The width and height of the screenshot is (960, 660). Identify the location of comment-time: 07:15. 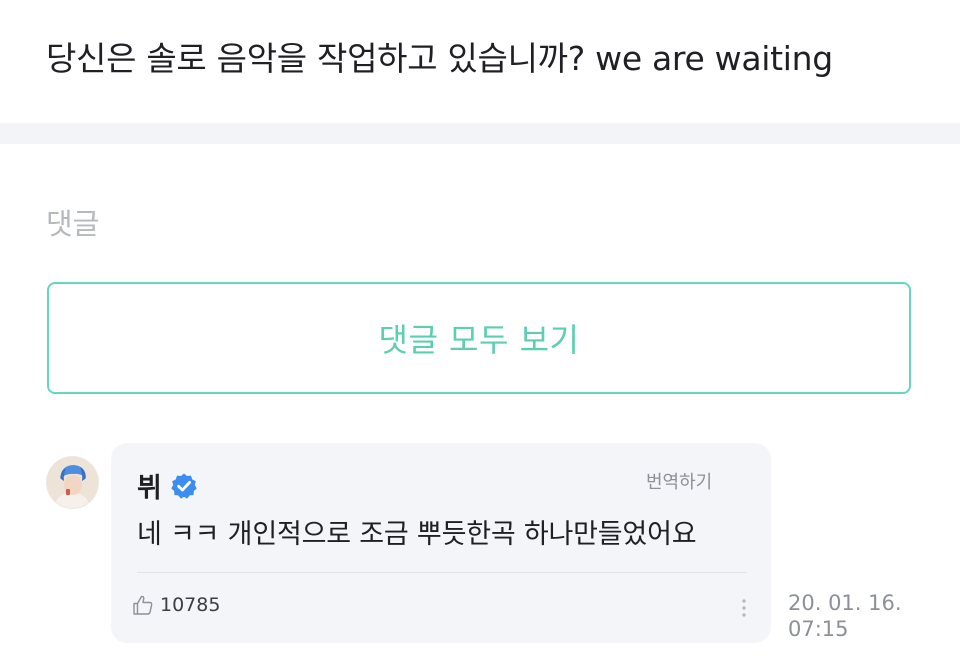
(818, 629).